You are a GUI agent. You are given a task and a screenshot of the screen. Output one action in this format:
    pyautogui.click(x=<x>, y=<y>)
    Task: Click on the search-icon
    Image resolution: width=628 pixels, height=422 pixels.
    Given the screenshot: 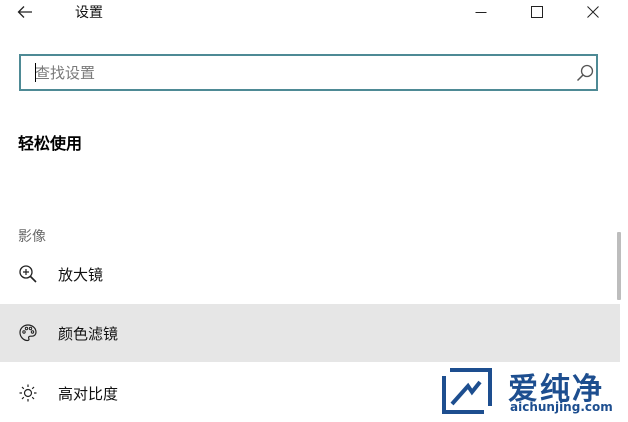 What is the action you would take?
    pyautogui.click(x=585, y=73)
    